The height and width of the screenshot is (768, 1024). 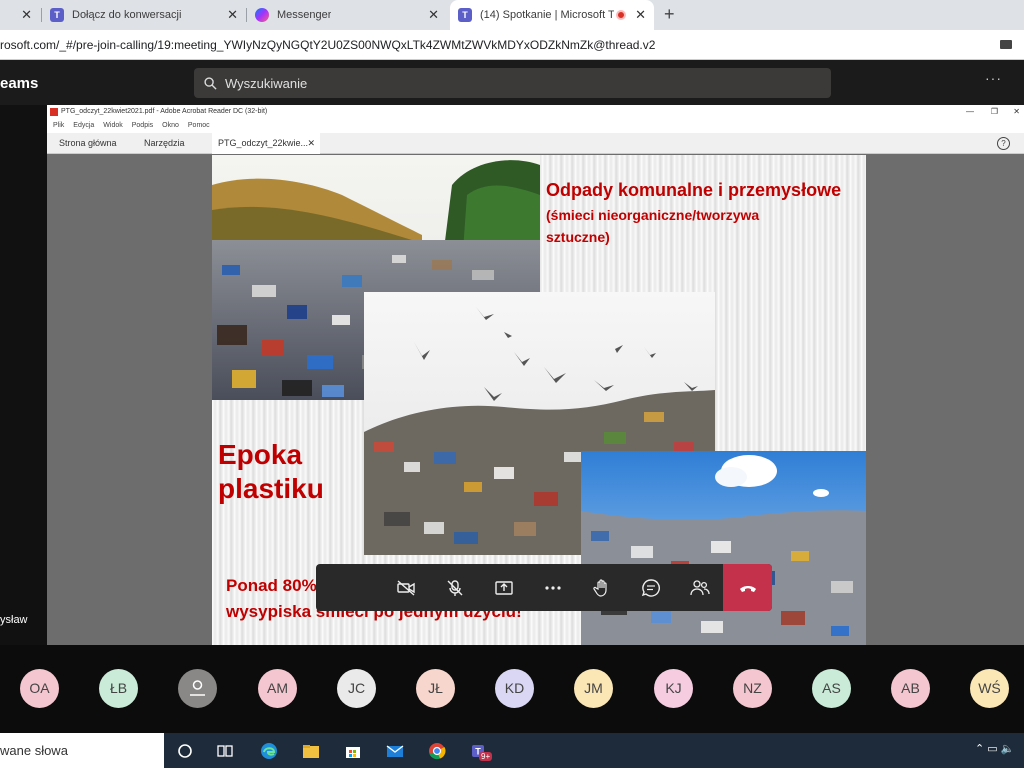 What do you see at coordinates (19, 83) in the screenshot?
I see `teams-app-label: eams` at bounding box center [19, 83].